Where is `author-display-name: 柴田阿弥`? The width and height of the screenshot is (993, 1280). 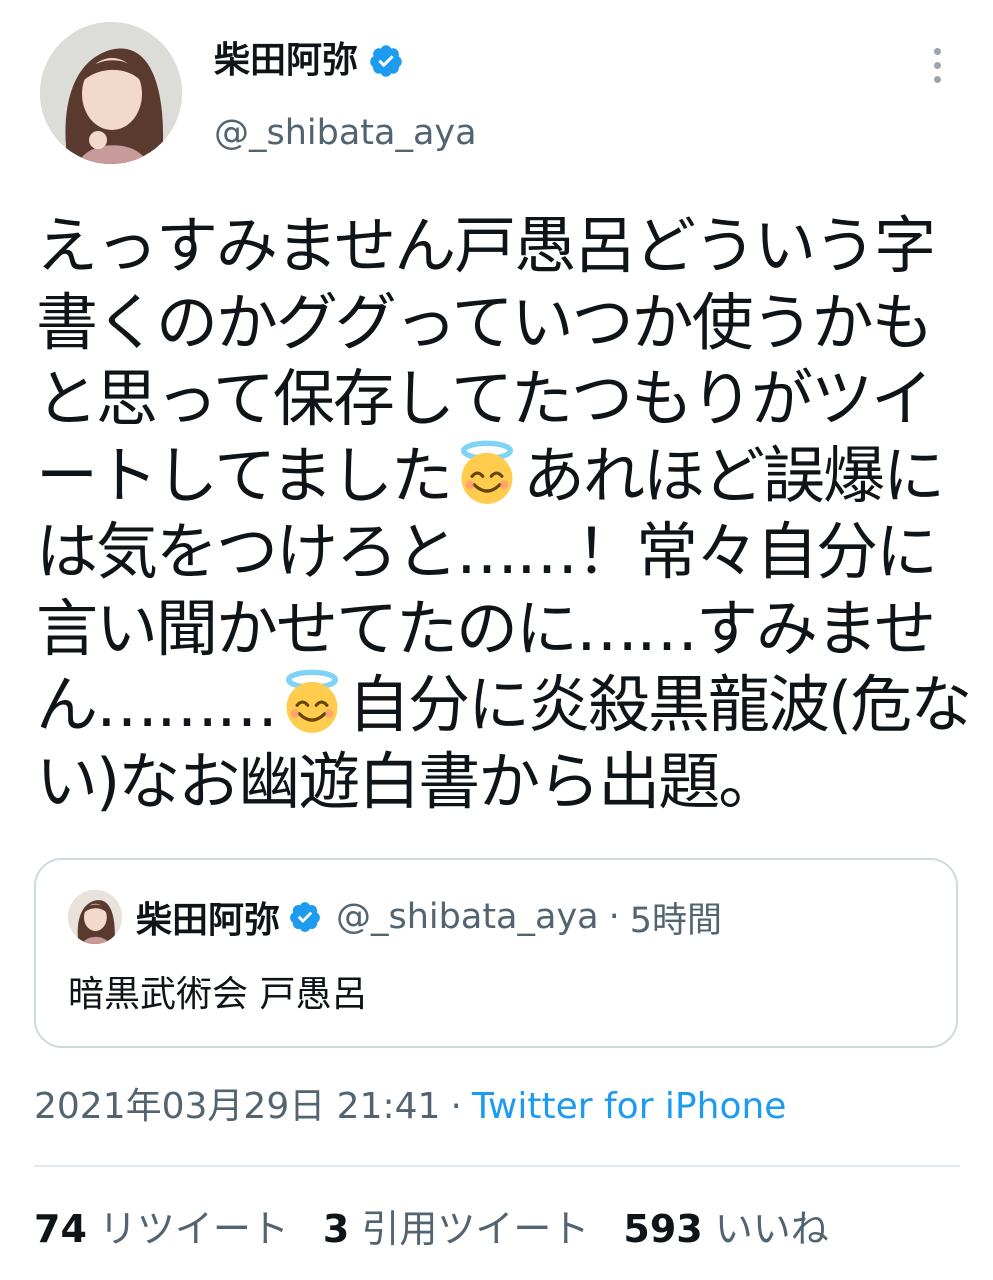 author-display-name: 柴田阿弥 is located at coordinates (286, 61).